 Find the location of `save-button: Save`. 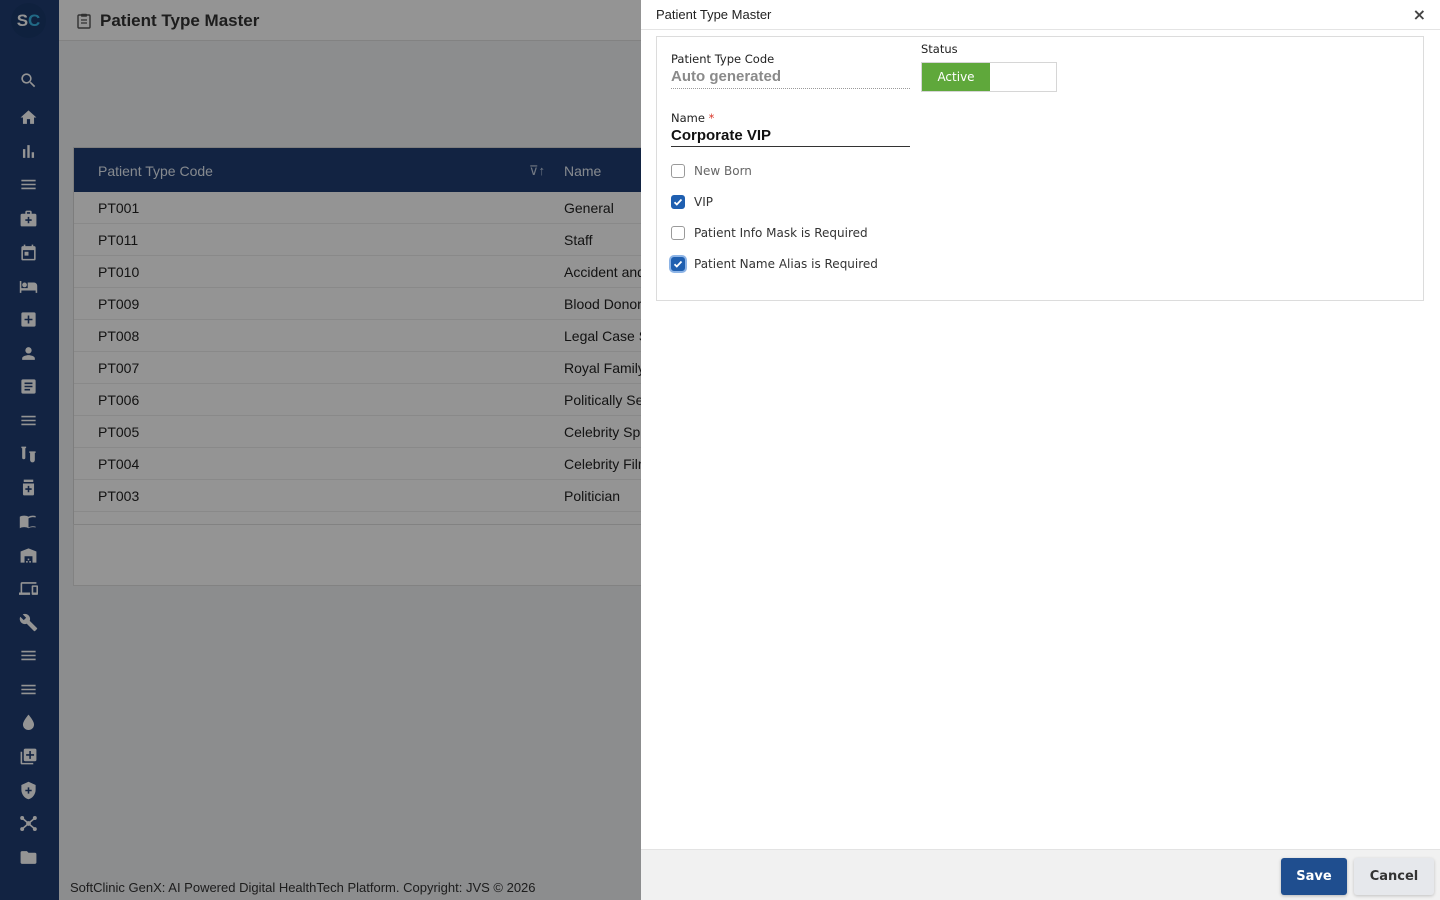

save-button: Save is located at coordinates (1314, 876).